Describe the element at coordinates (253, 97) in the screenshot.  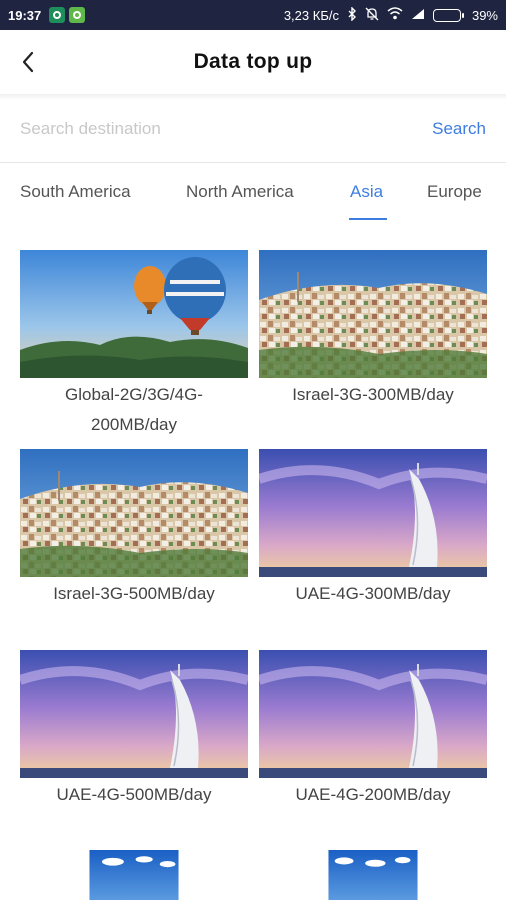
I see `header-shadow` at that location.